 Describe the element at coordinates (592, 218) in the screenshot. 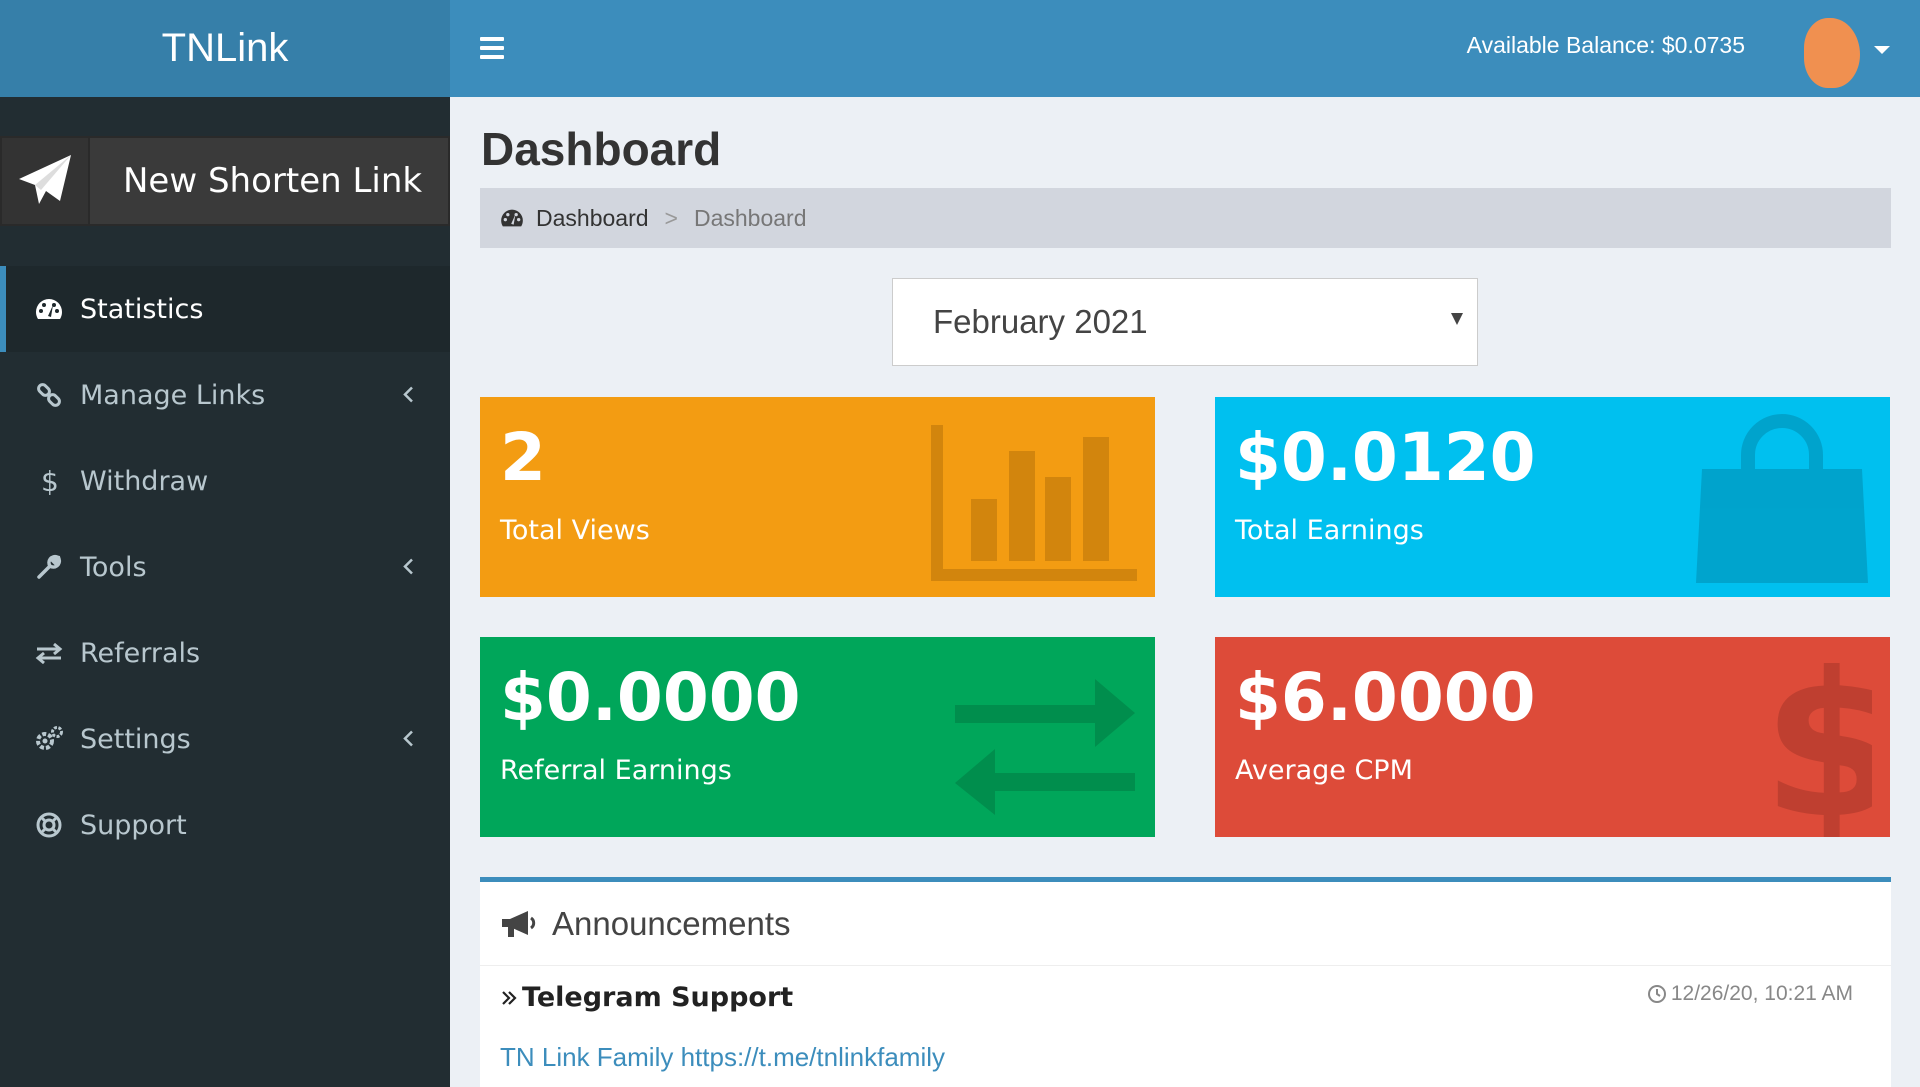

I see `breadcrumb-link-dashboard: Dashboard` at that location.